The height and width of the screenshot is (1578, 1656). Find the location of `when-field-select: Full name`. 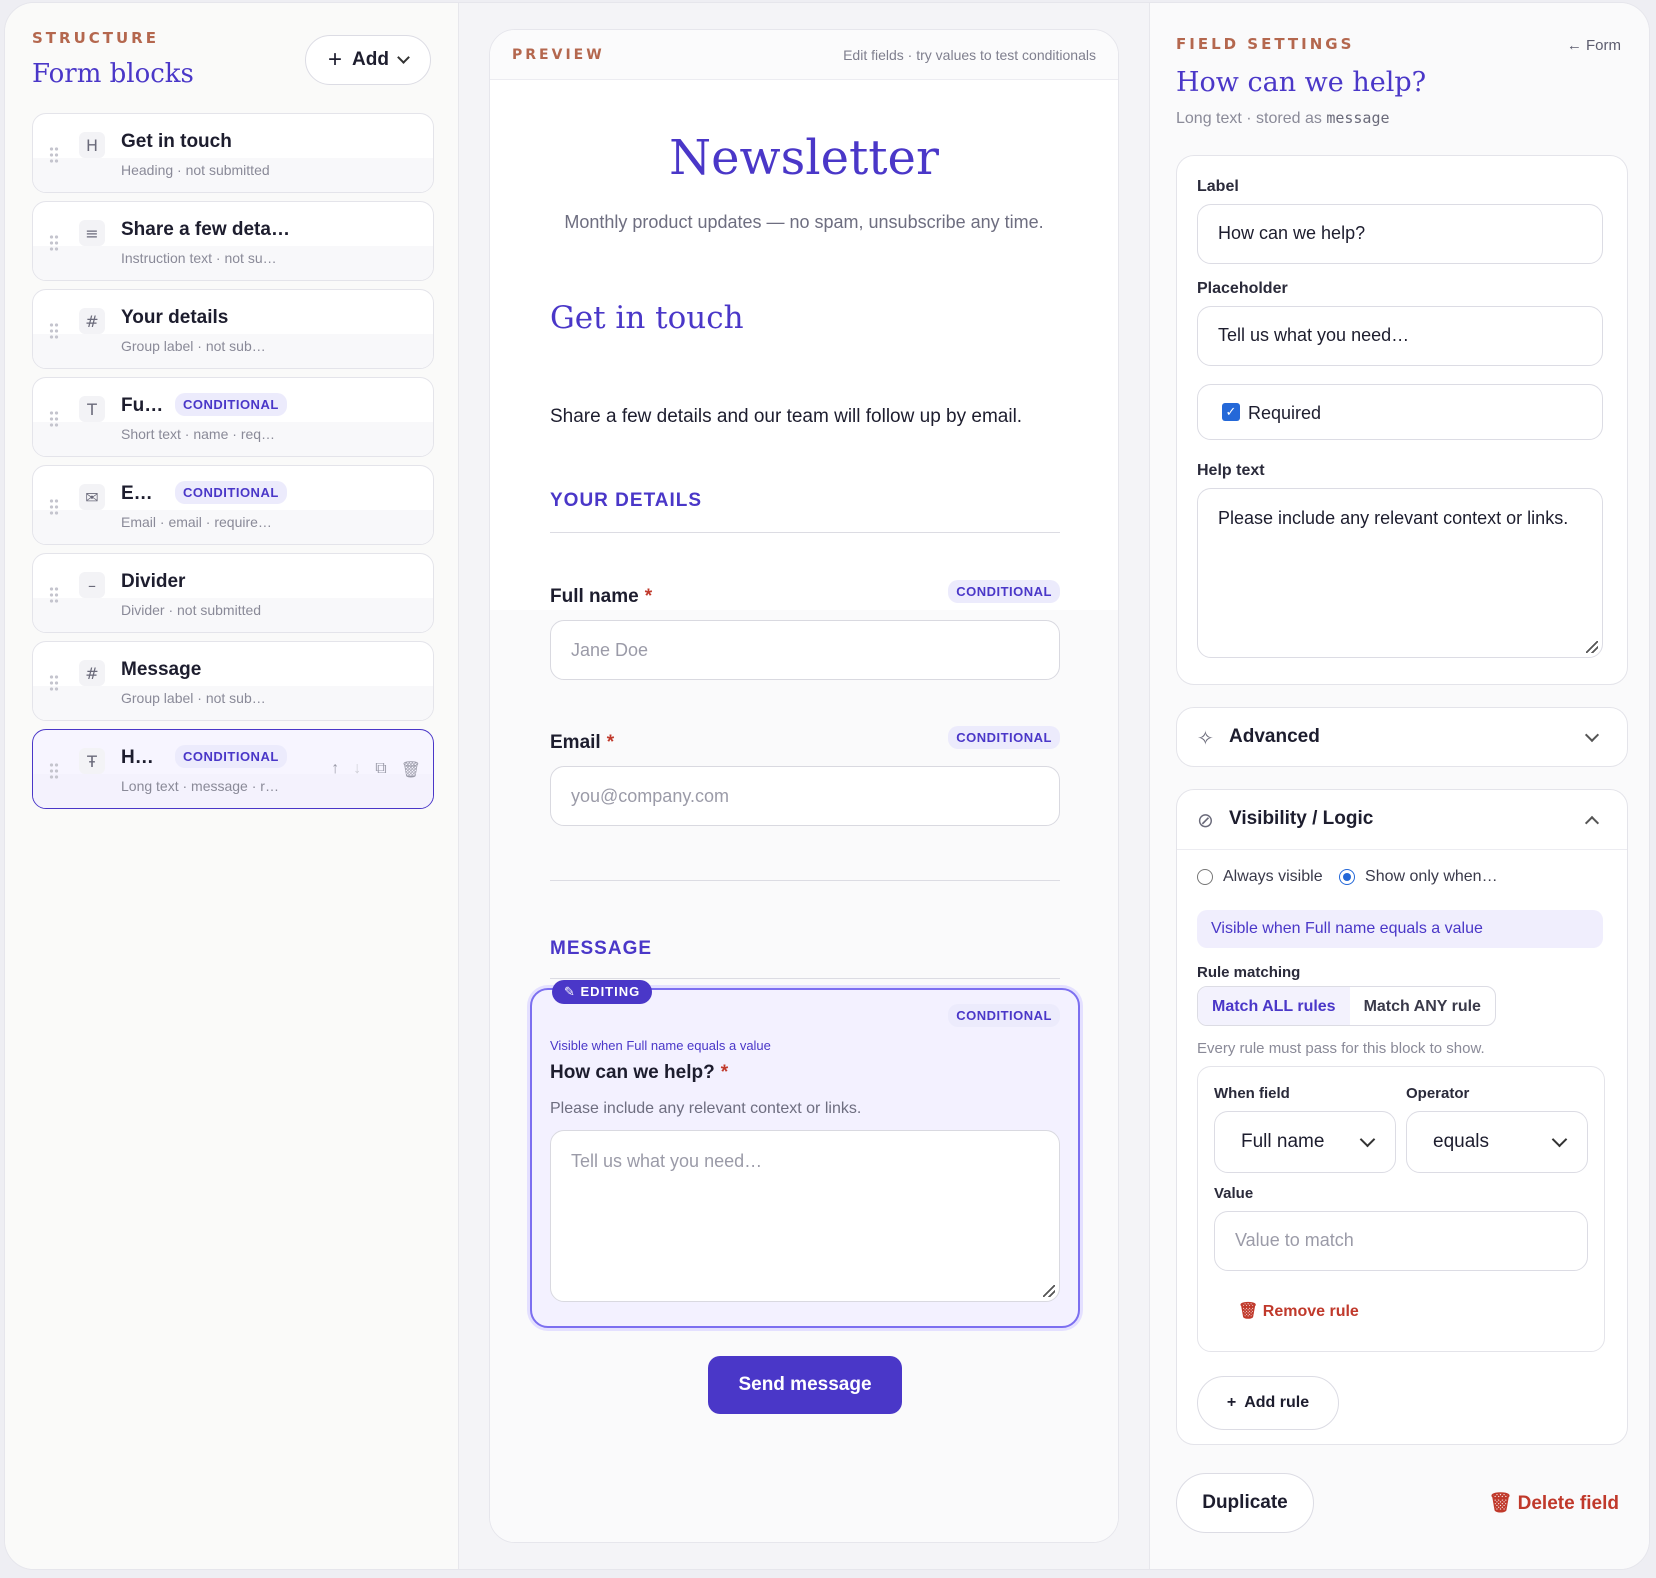

when-field-select: Full name is located at coordinates (1305, 1142).